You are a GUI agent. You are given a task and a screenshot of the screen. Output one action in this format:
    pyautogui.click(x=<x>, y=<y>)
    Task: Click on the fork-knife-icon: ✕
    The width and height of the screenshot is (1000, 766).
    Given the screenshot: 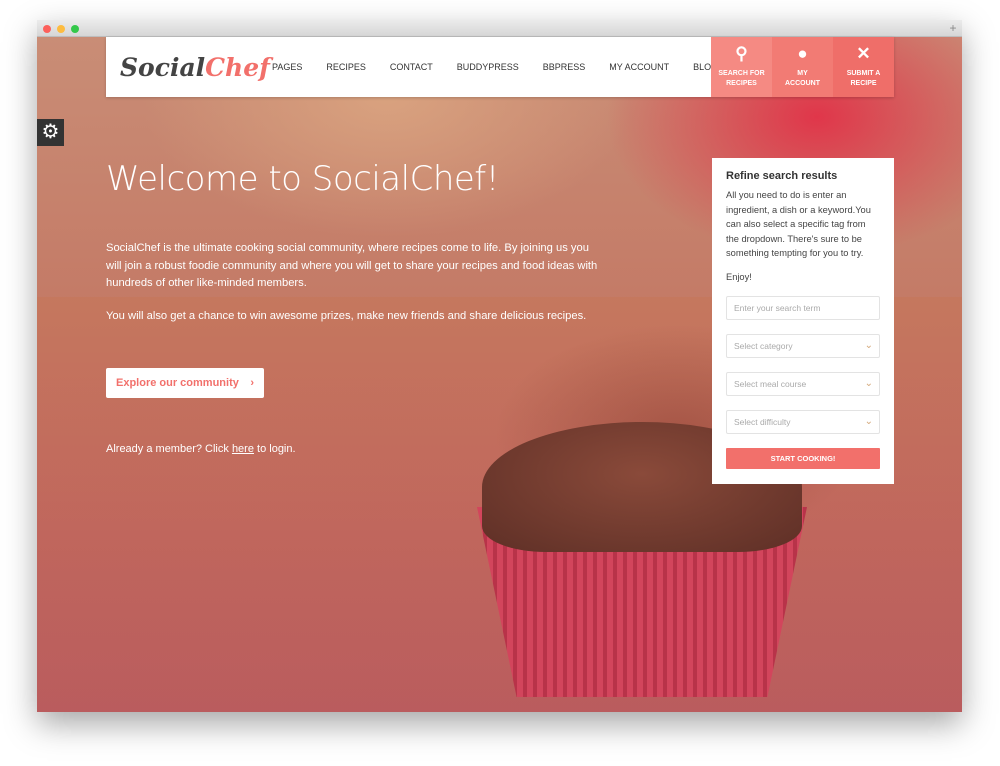 What is the action you would take?
    pyautogui.click(x=863, y=53)
    